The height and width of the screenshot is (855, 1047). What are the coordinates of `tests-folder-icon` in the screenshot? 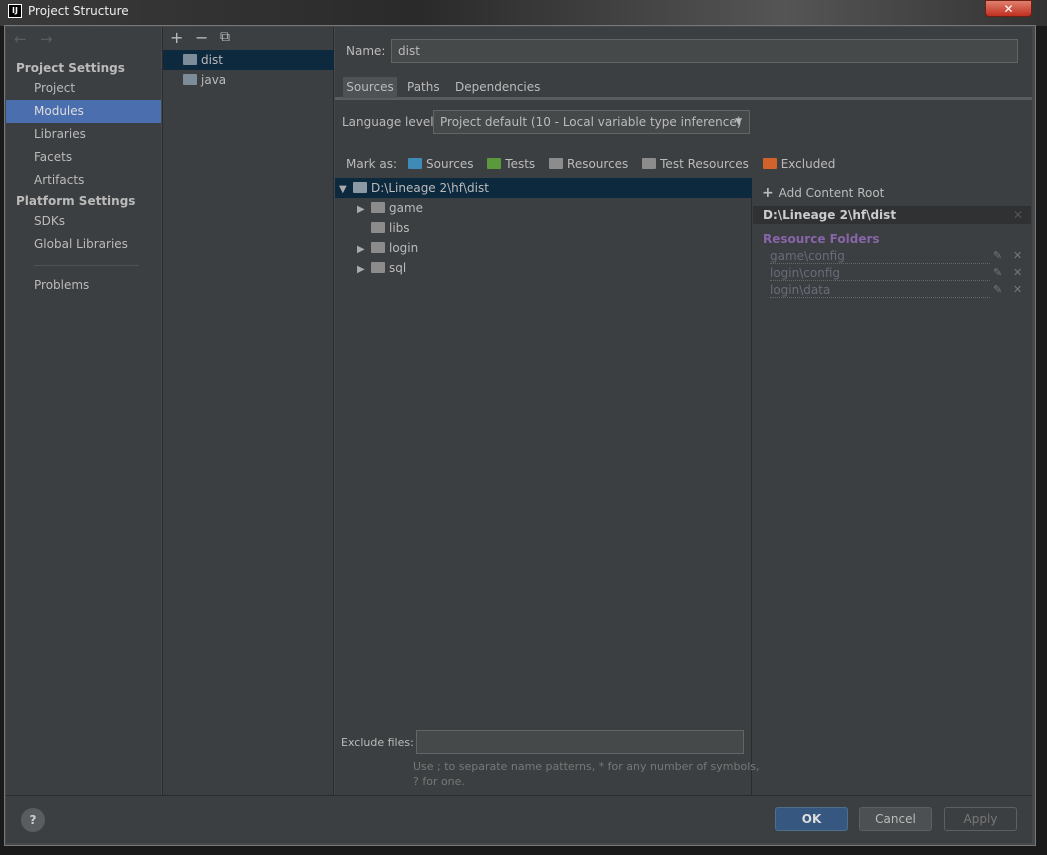 It's located at (494, 163).